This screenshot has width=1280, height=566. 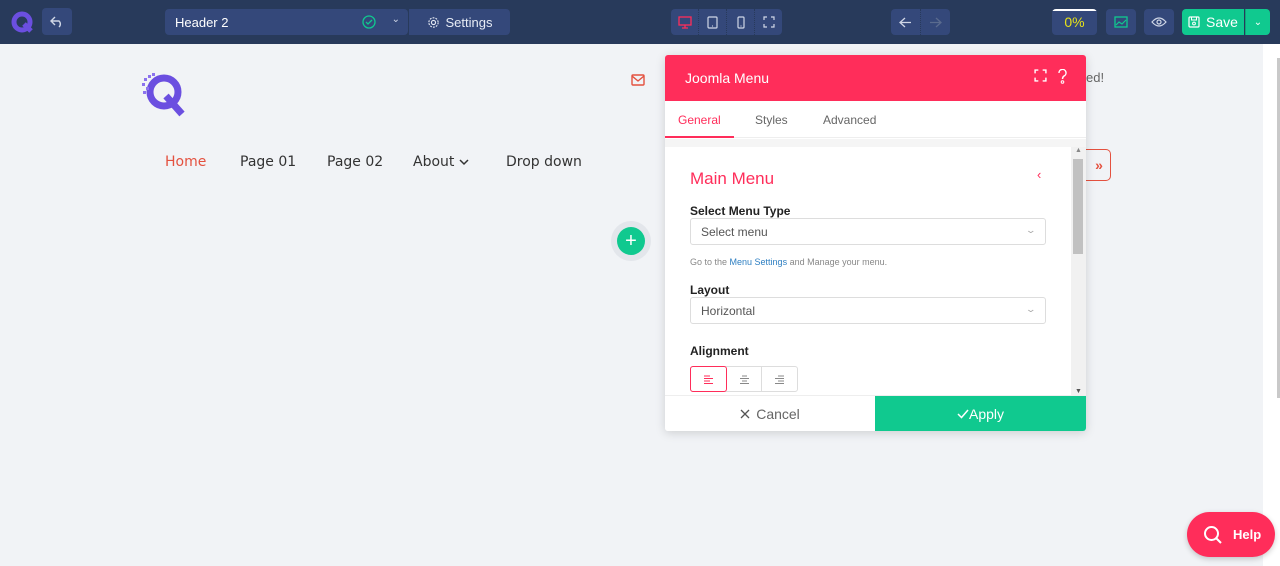 What do you see at coordinates (745, 413) in the screenshot?
I see `close-icon` at bounding box center [745, 413].